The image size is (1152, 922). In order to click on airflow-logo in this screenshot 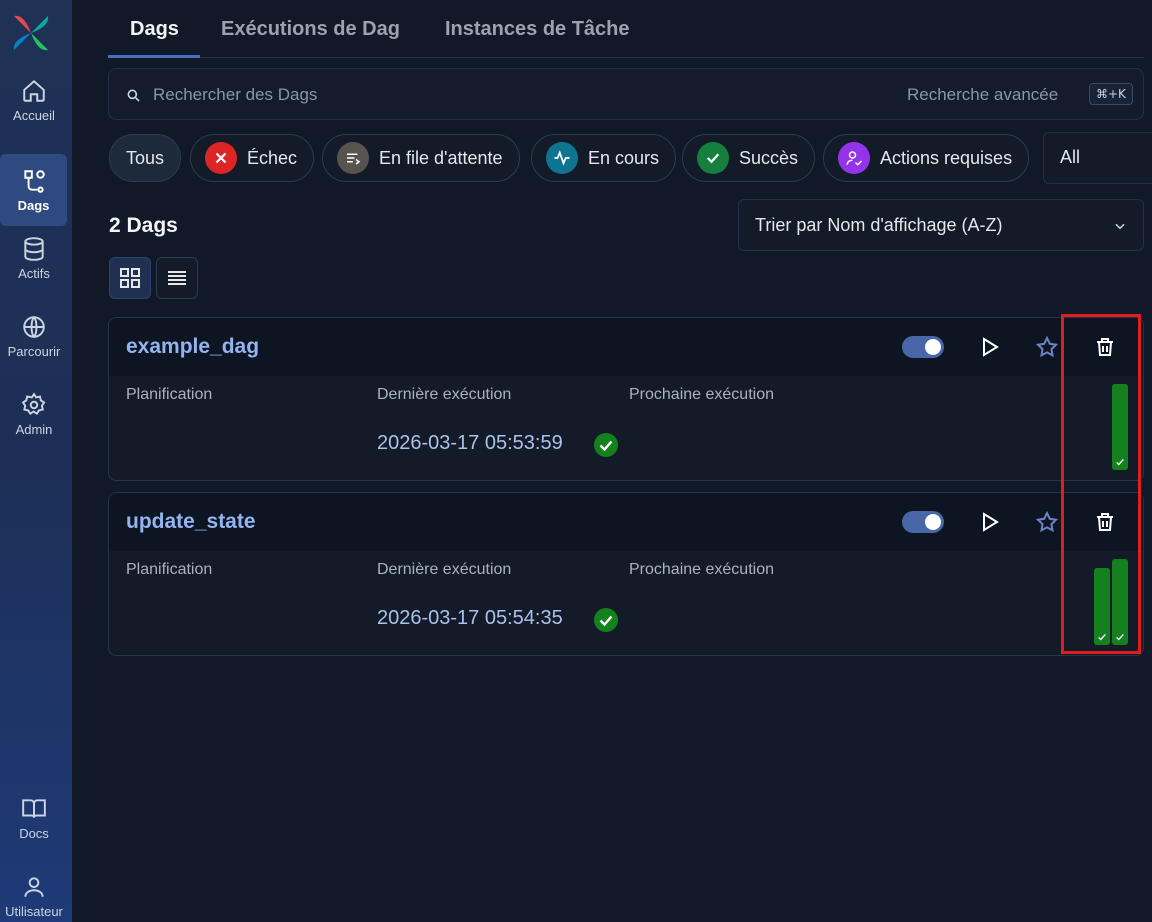, I will do `click(31, 33)`.